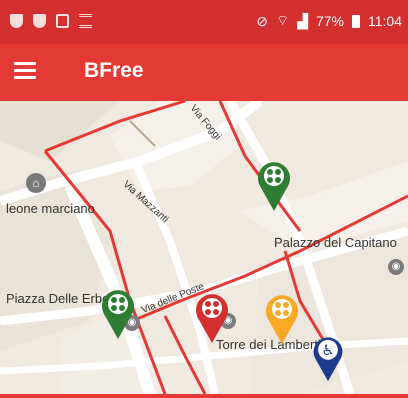 The width and height of the screenshot is (408, 398). I want to click on status-notifications, so click(51, 21).